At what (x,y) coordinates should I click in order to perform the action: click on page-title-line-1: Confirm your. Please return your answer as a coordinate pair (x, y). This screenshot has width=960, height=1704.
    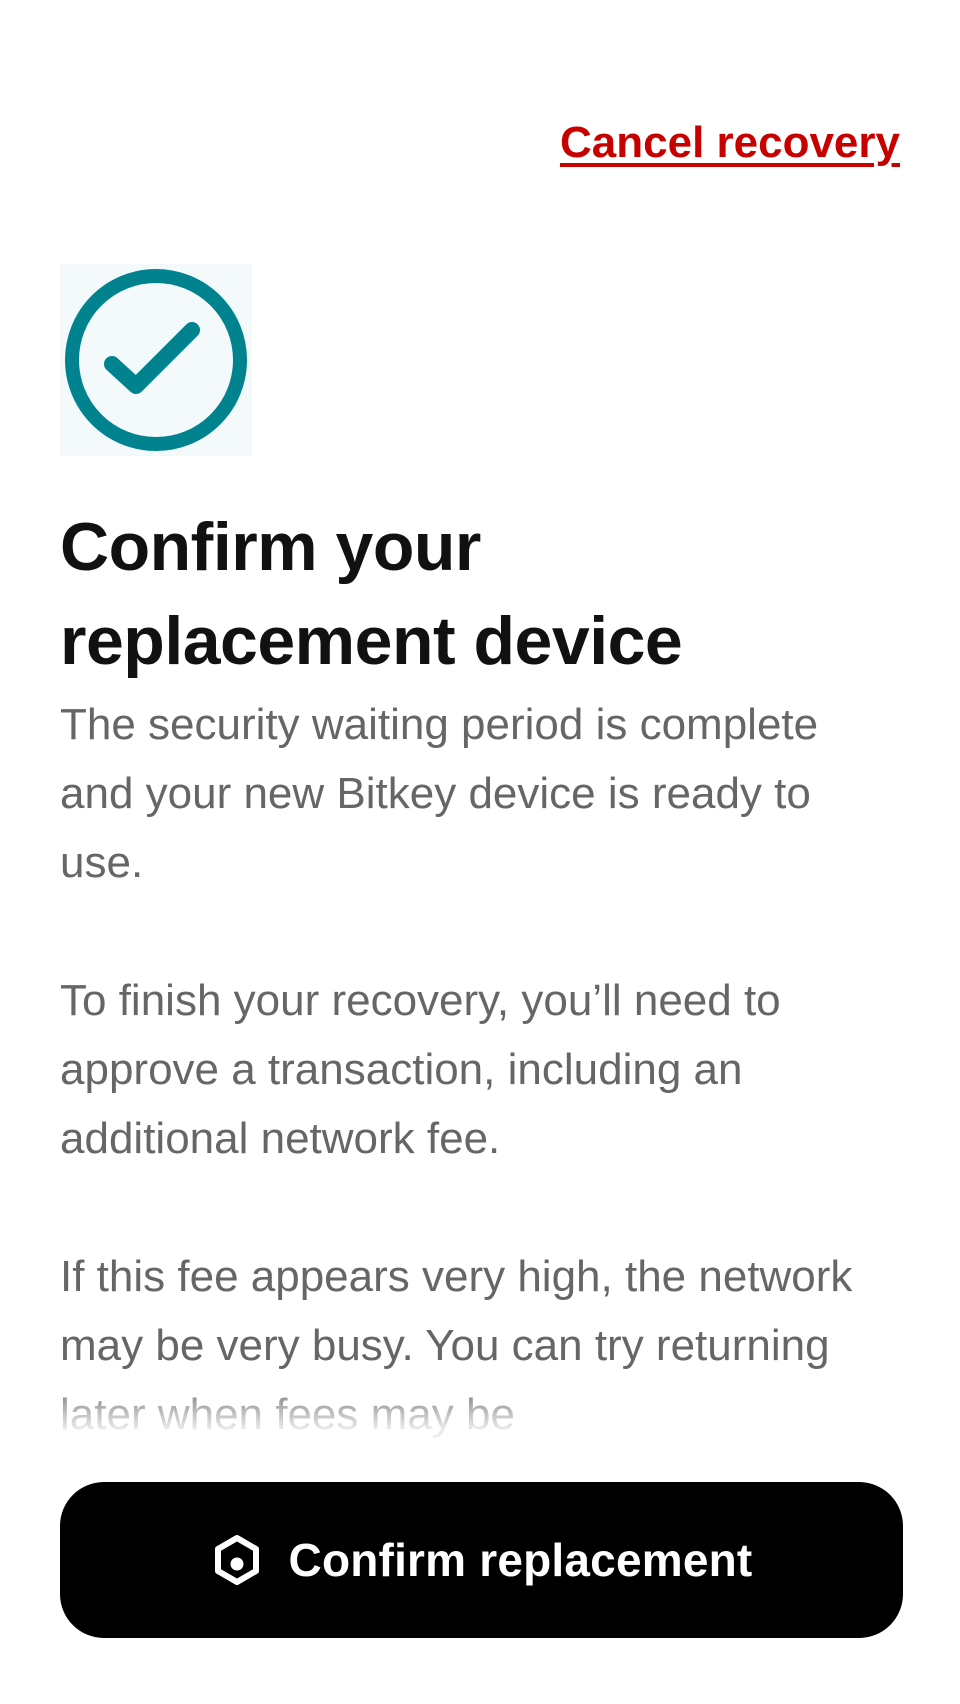
    Looking at the image, I should click on (270, 547).